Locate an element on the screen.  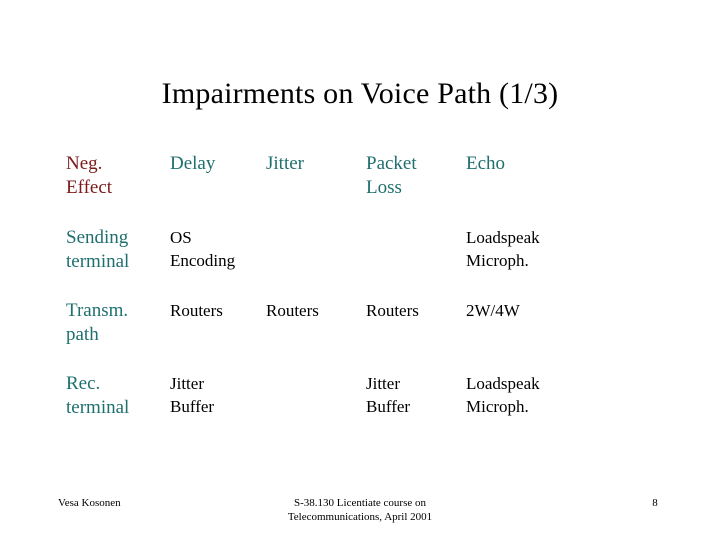
header-echo-line1: Echo is located at coordinates (486, 163).